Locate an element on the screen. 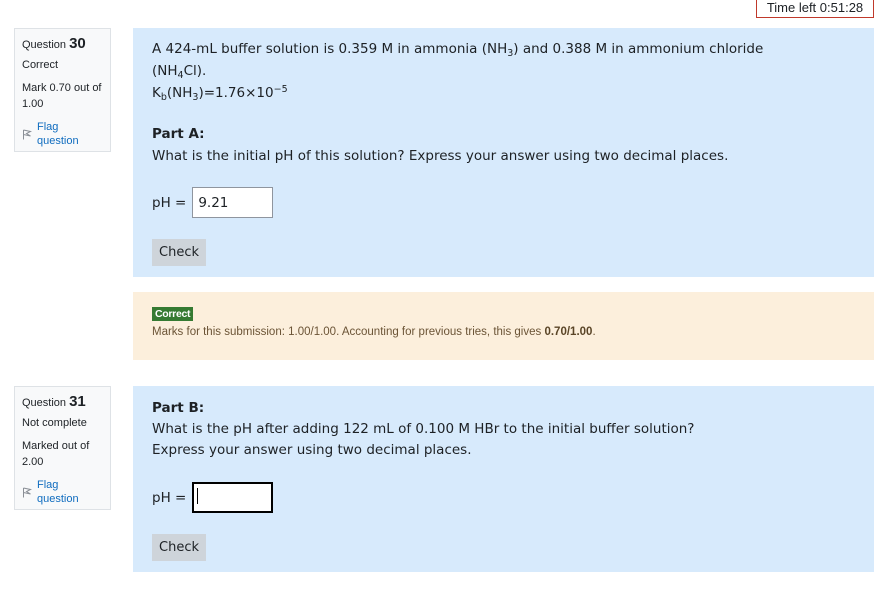 This screenshot has width=893, height=590. question-number-value: 31 is located at coordinates (77, 401).